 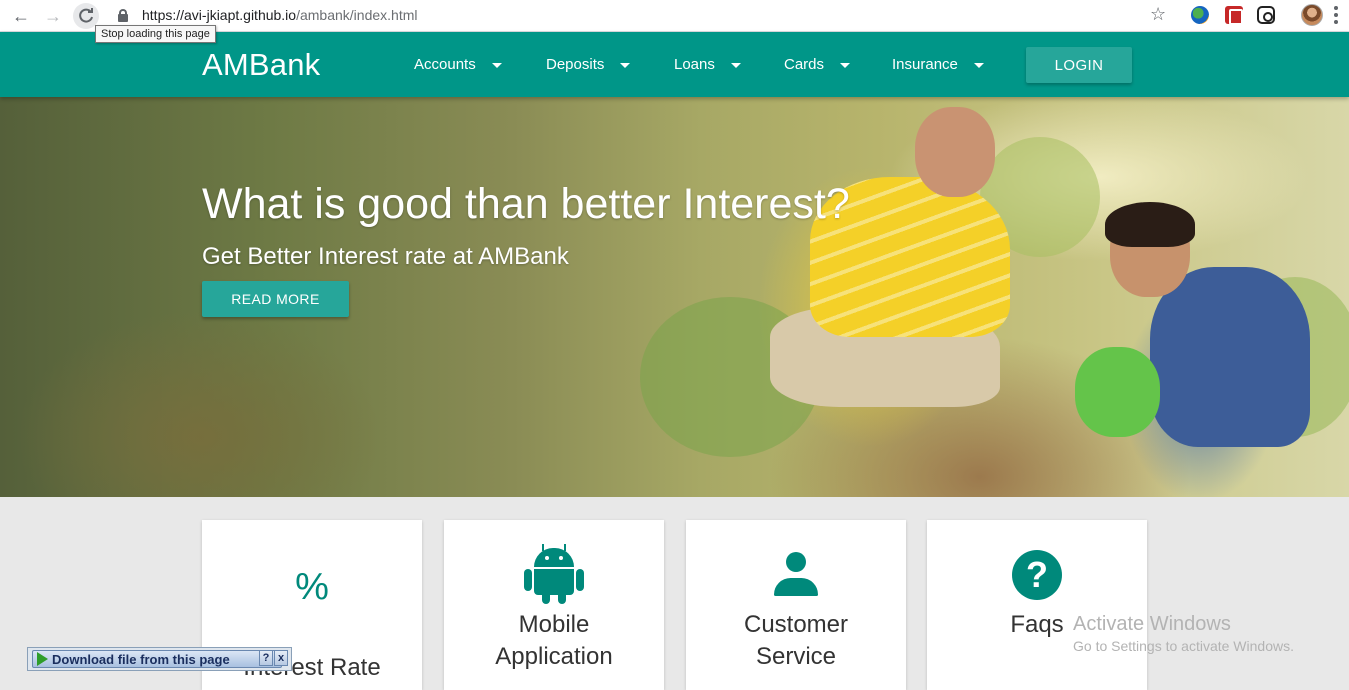 What do you see at coordinates (357, 15) in the screenshot?
I see `url-path: /ambank/index.html` at bounding box center [357, 15].